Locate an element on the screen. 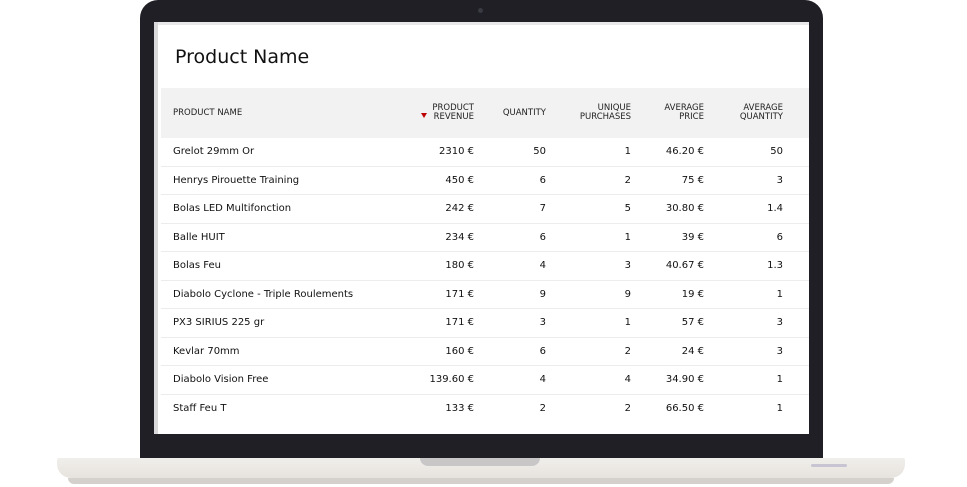  table-row: Staff Feu T 133 € 2 2 66.50 € 1 is located at coordinates (485, 408).